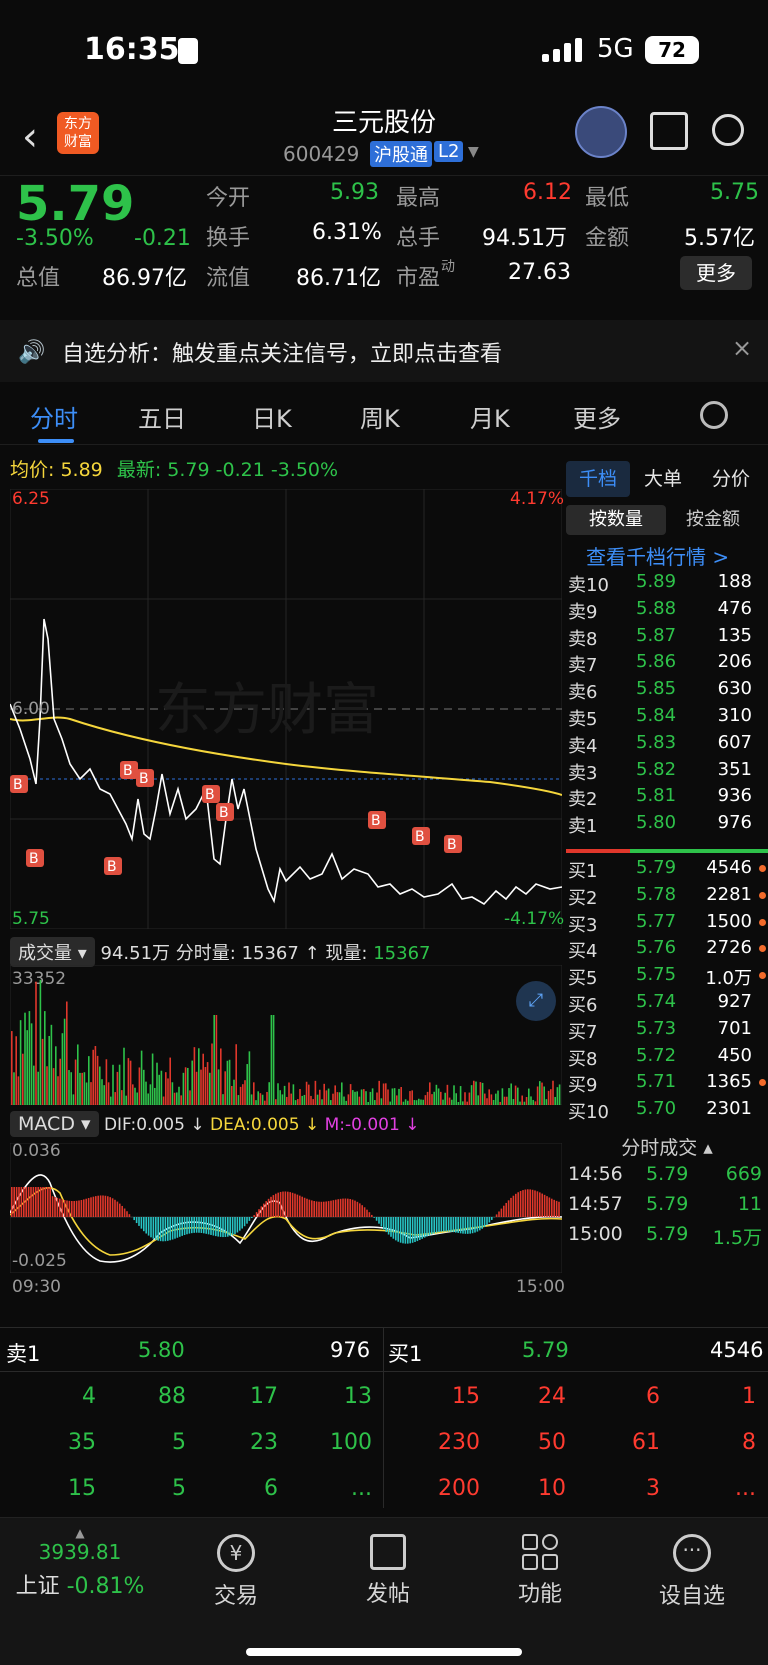 Image resolution: width=768 pixels, height=1665 pixels. Describe the element at coordinates (524, 238) in the screenshot. I see `volume-value: 94.51万` at that location.